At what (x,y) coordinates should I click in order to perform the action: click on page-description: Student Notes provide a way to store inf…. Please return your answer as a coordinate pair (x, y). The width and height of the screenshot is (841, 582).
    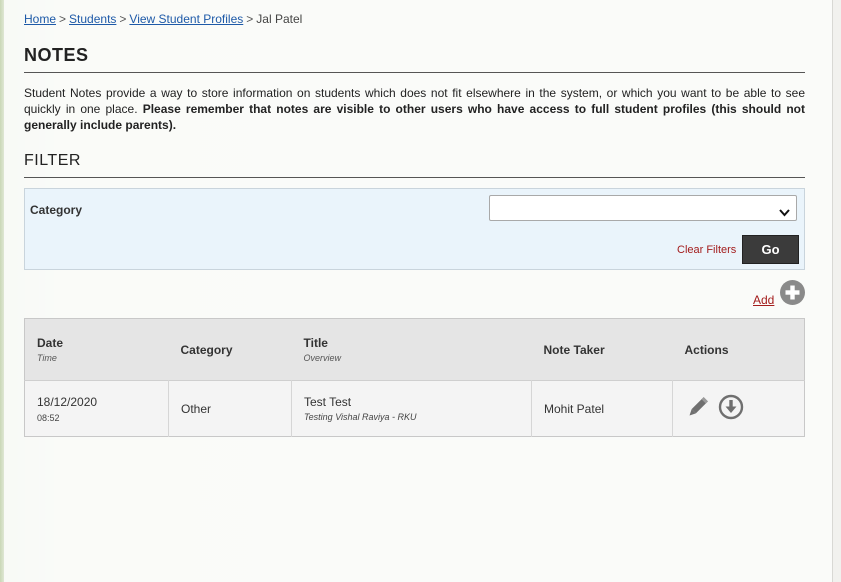
    Looking at the image, I should click on (414, 109).